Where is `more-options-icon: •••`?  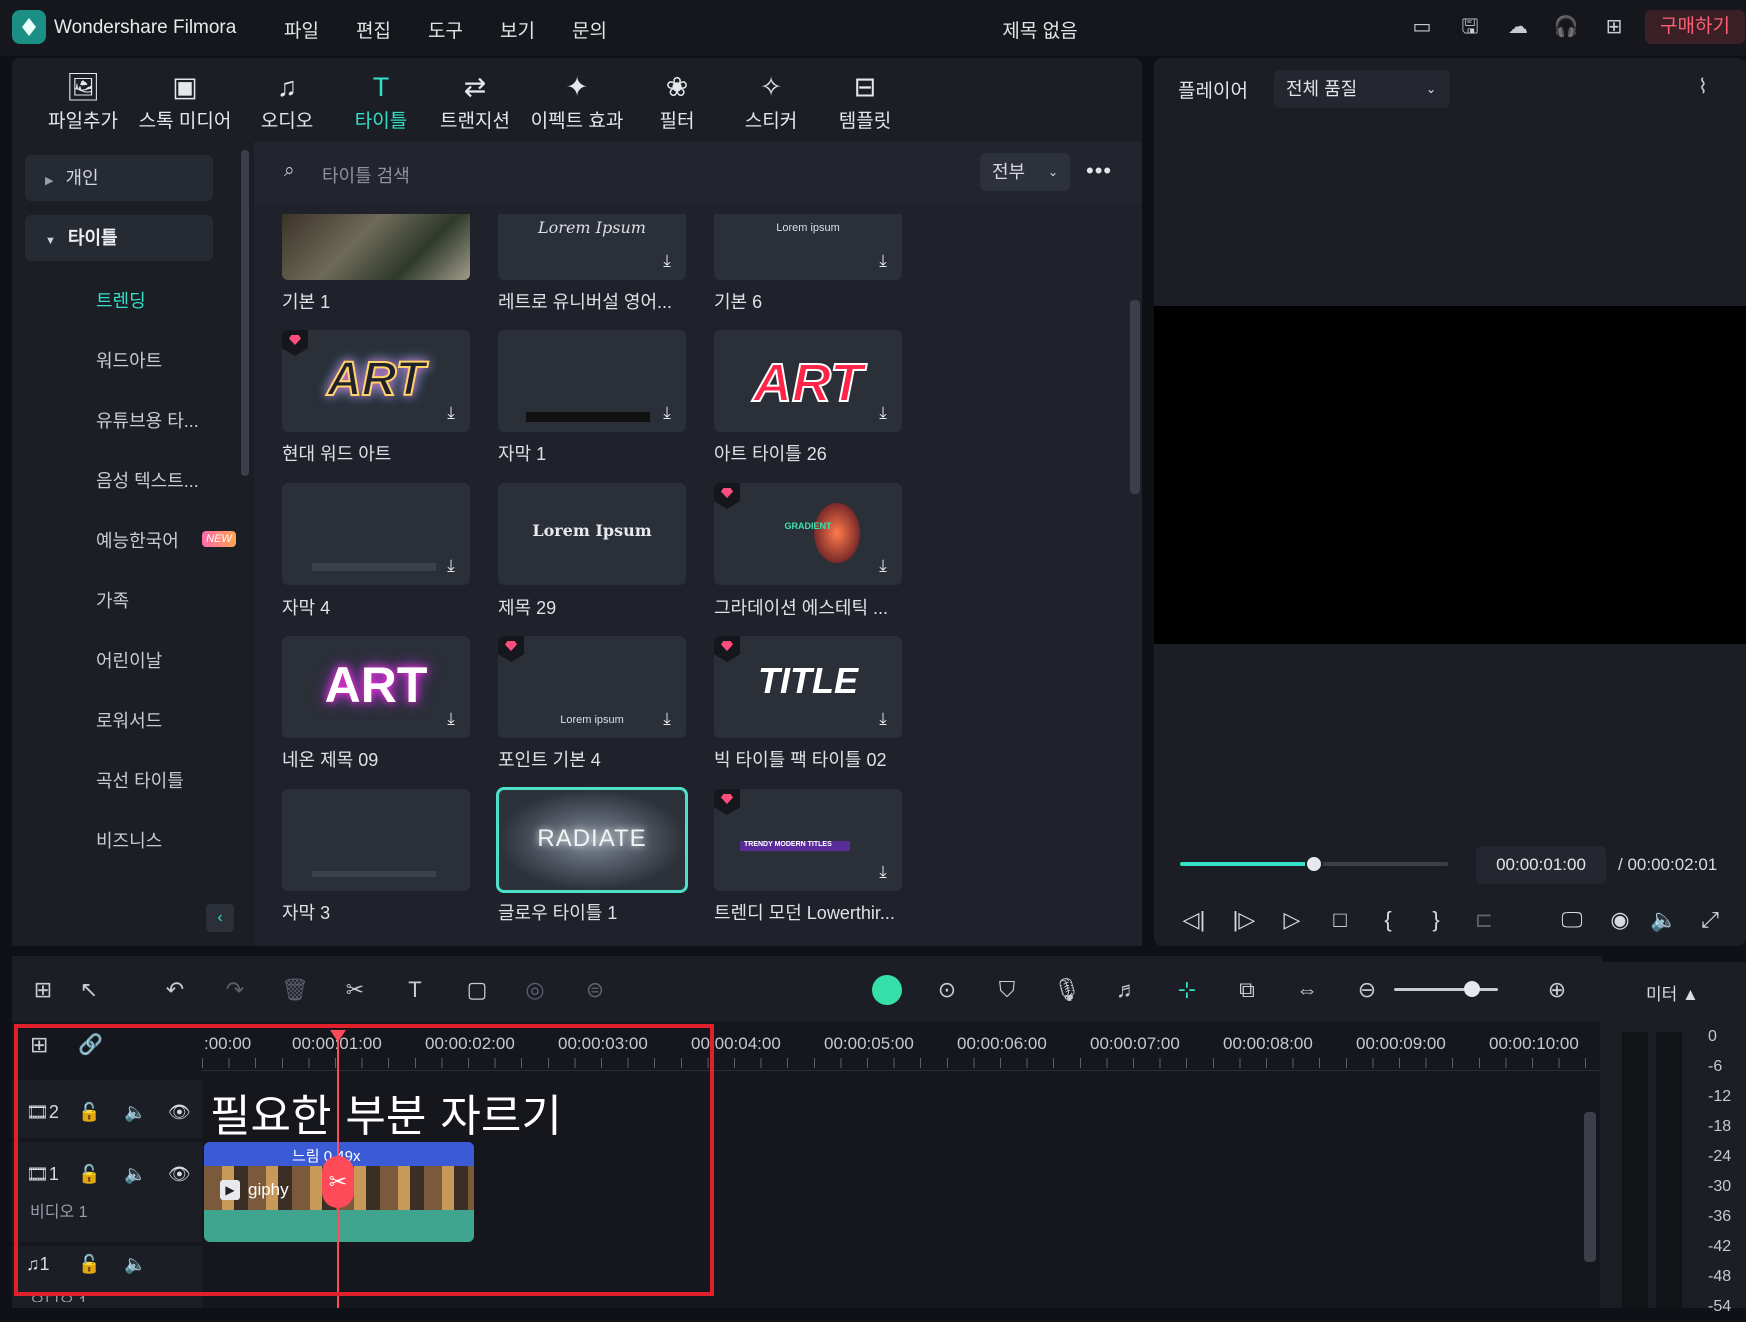 more-options-icon: ••• is located at coordinates (1099, 171).